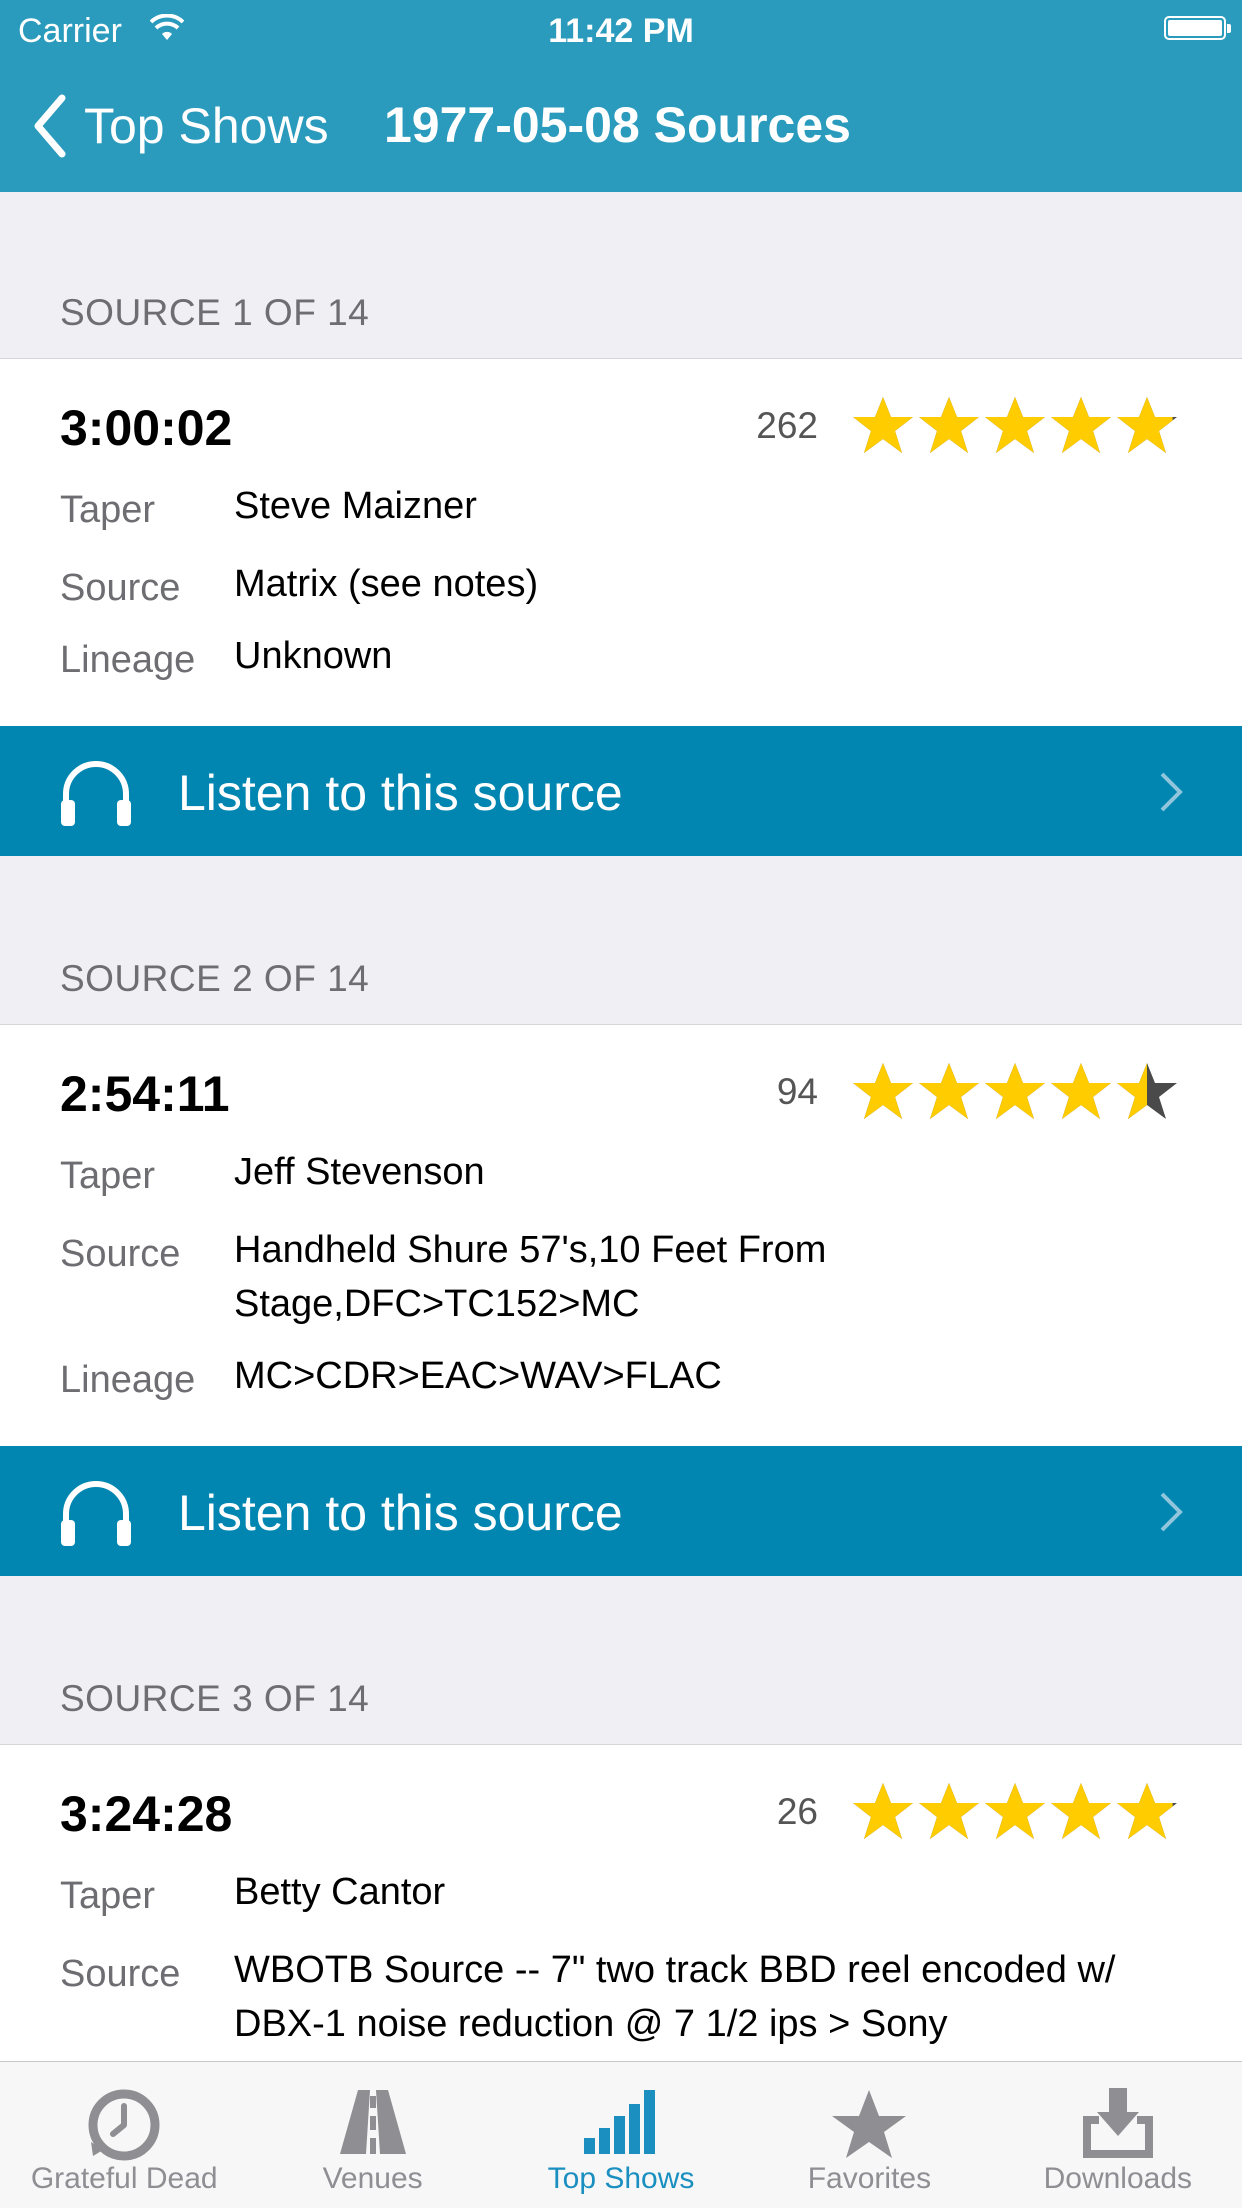  What do you see at coordinates (145, 1094) in the screenshot?
I see `duration: 2:54:11` at bounding box center [145, 1094].